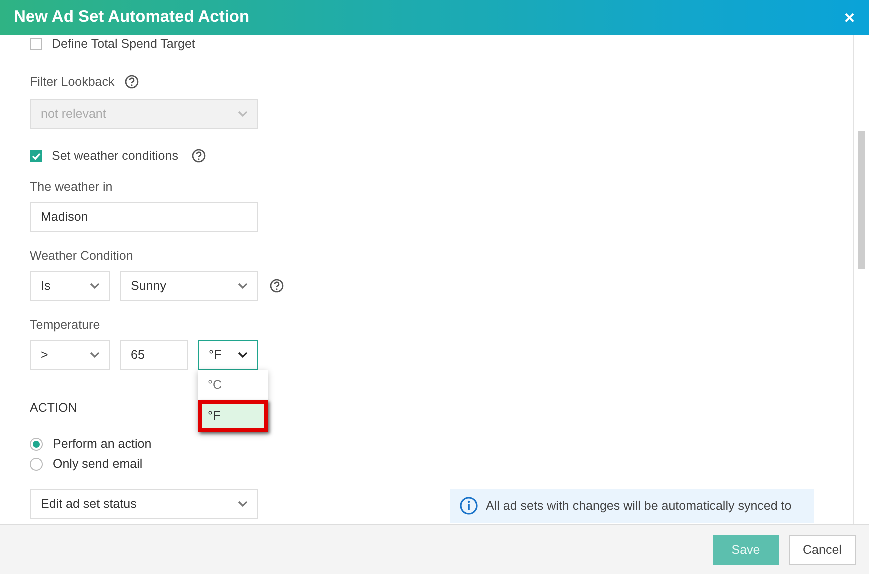 The height and width of the screenshot is (574, 869). I want to click on field-label: Filter Lookback, so click(72, 82).